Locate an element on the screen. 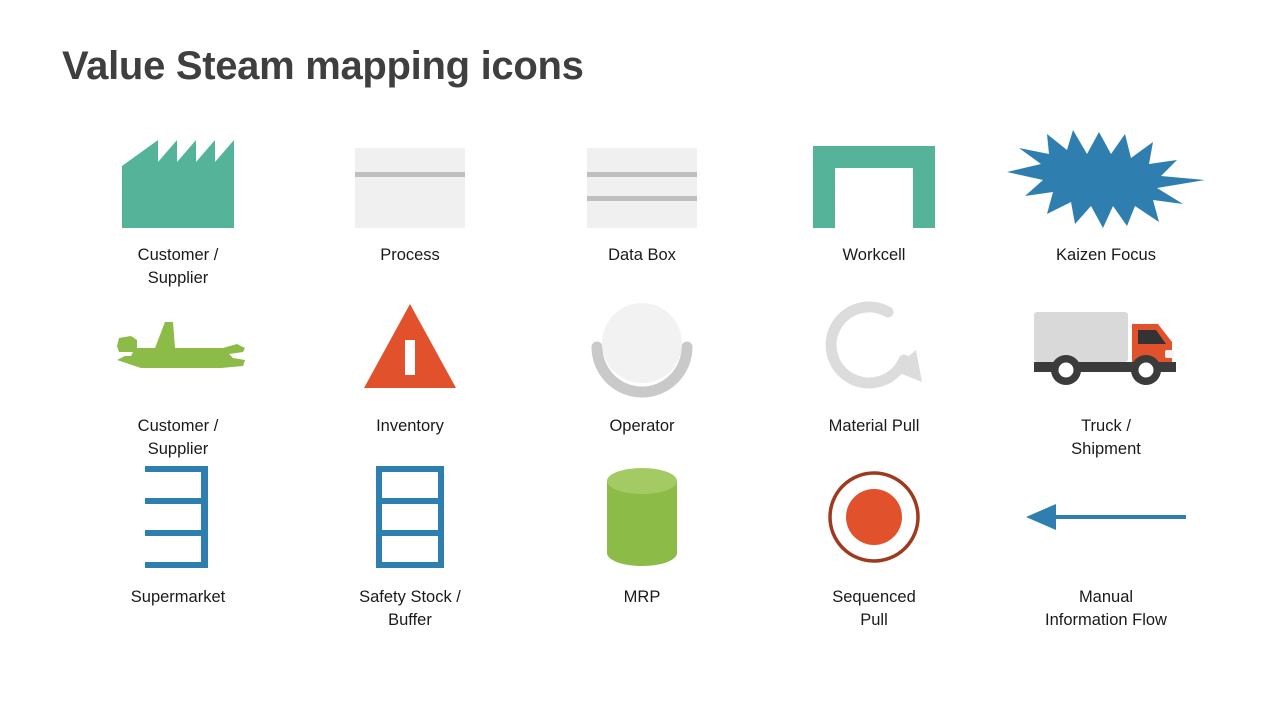 This screenshot has width=1280, height=720. process-box-icon is located at coordinates (410, 173).